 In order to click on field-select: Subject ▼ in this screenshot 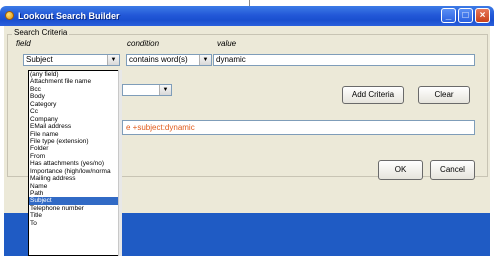, I will do `click(71, 60)`.